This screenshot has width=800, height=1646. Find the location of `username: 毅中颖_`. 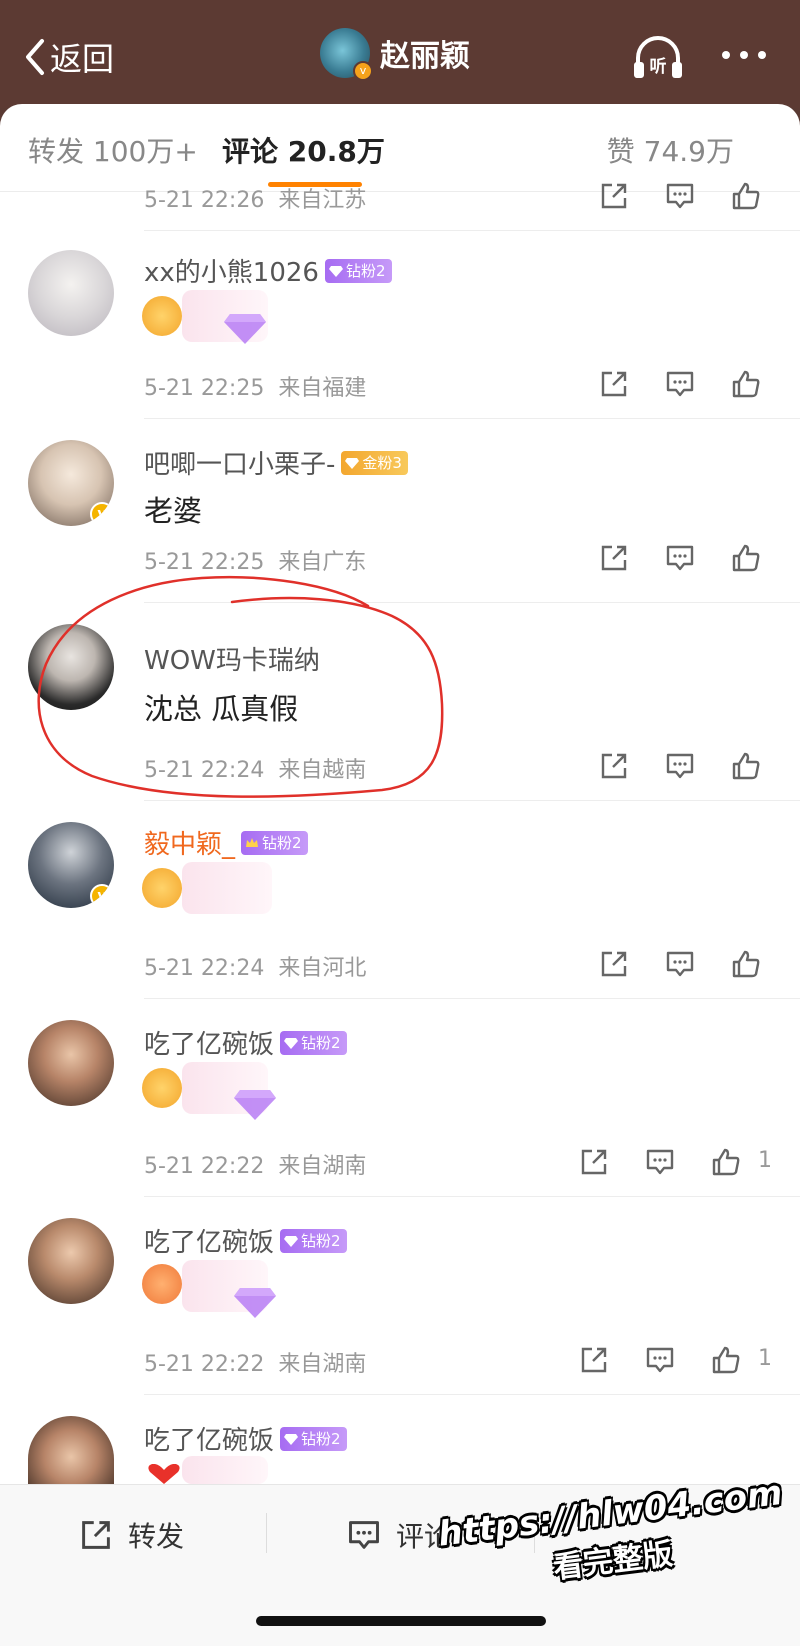

username: 毅中颖_ is located at coordinates (189, 842).